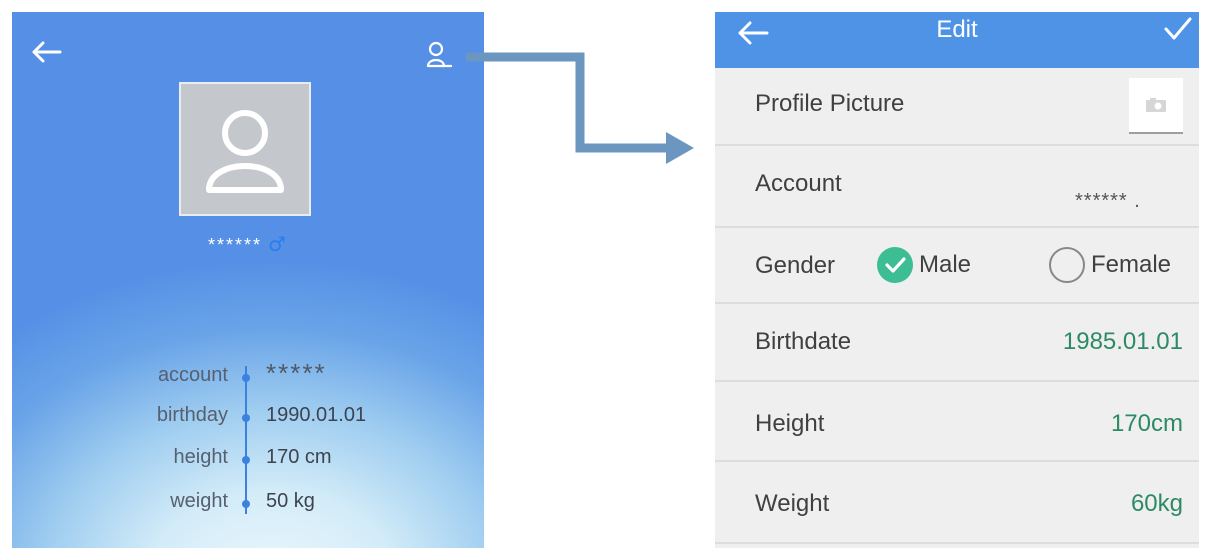  I want to click on account-label: Account, so click(798, 183).